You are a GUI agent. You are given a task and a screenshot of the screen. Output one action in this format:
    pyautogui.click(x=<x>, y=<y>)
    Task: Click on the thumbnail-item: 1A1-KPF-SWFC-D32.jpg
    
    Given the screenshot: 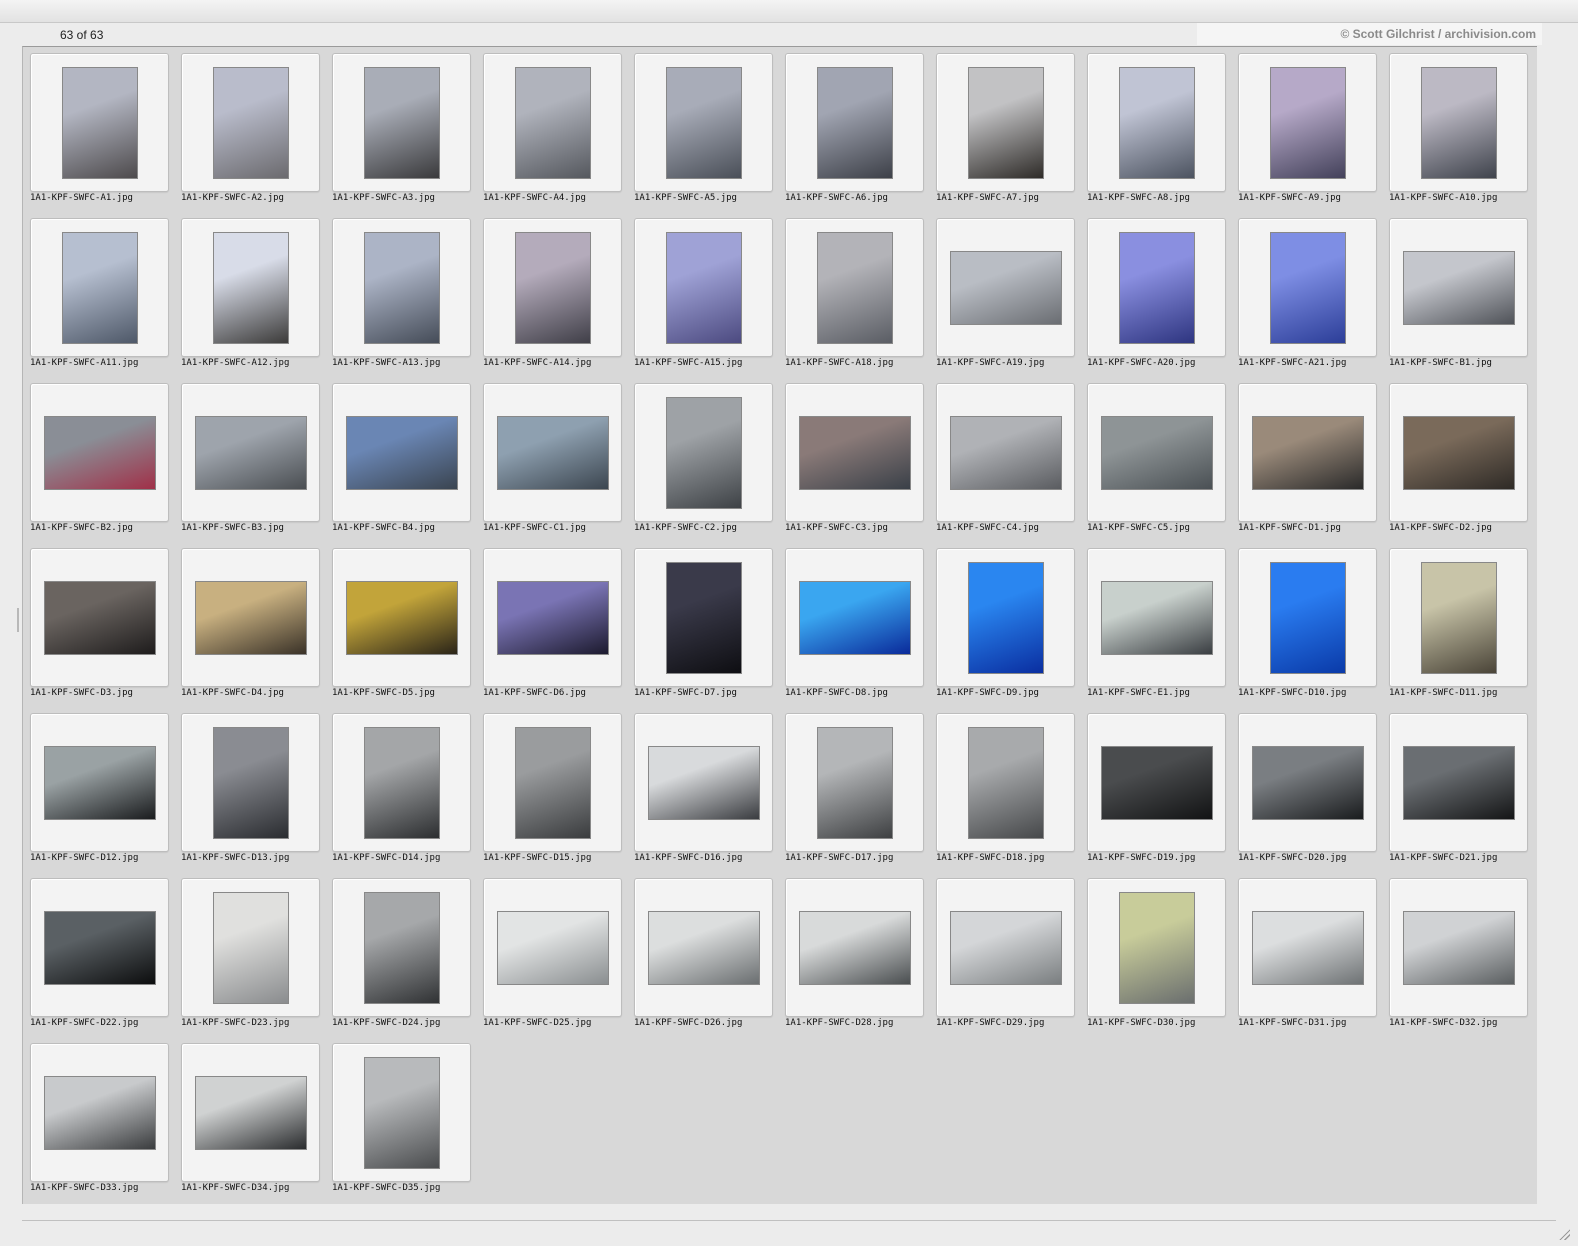 What is the action you would take?
    pyautogui.click(x=1458, y=958)
    